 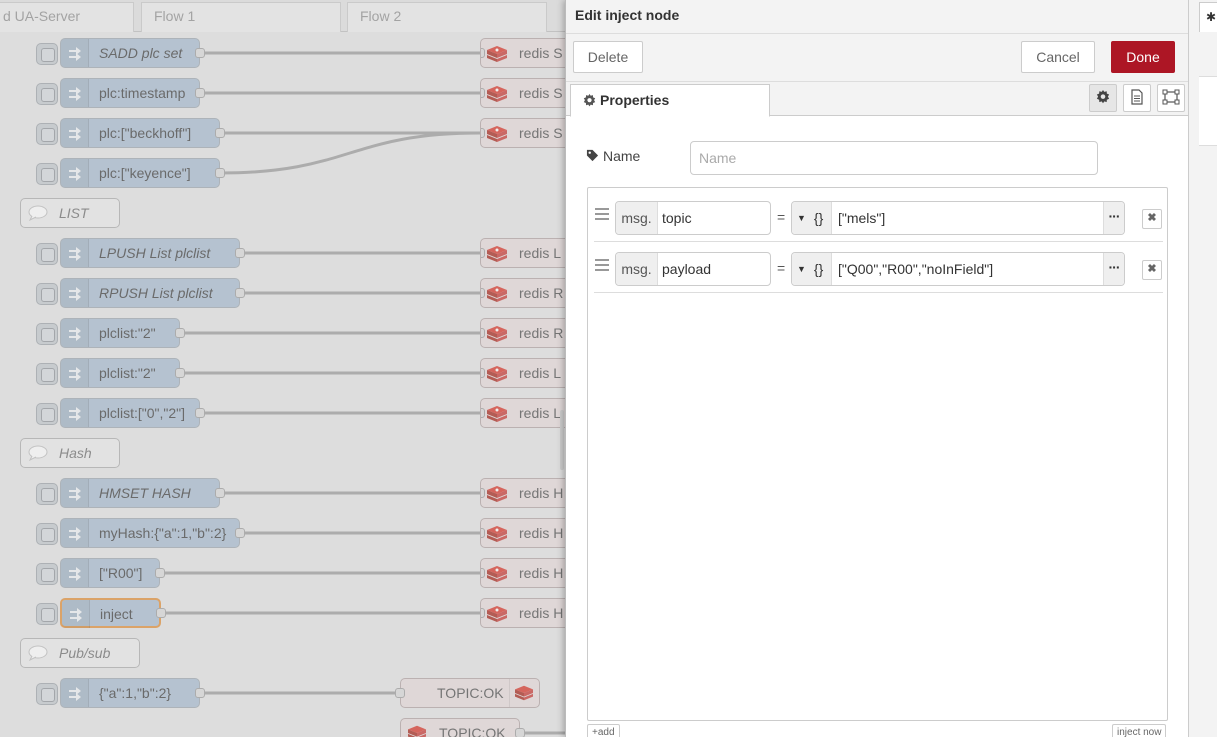 What do you see at coordinates (894, 158) in the screenshot?
I see `name-input` at bounding box center [894, 158].